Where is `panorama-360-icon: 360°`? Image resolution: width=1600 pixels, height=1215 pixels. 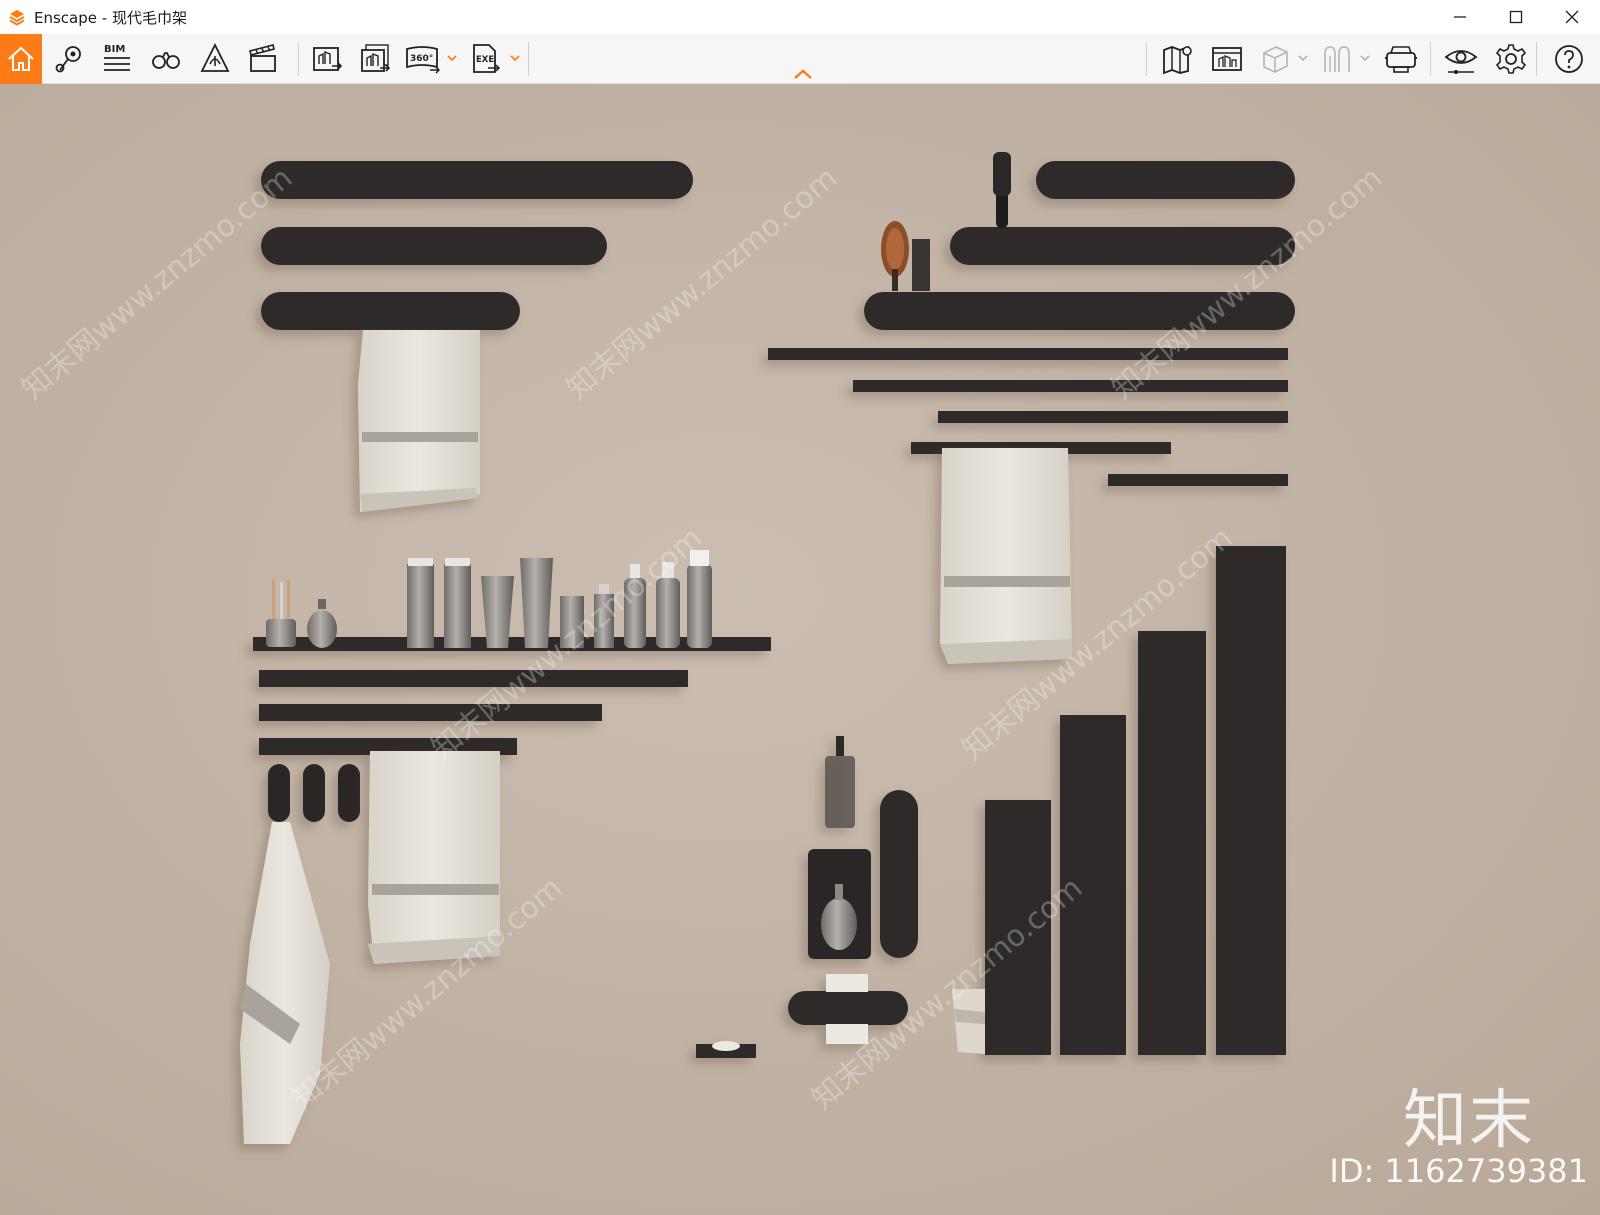 panorama-360-icon: 360° is located at coordinates (423, 60).